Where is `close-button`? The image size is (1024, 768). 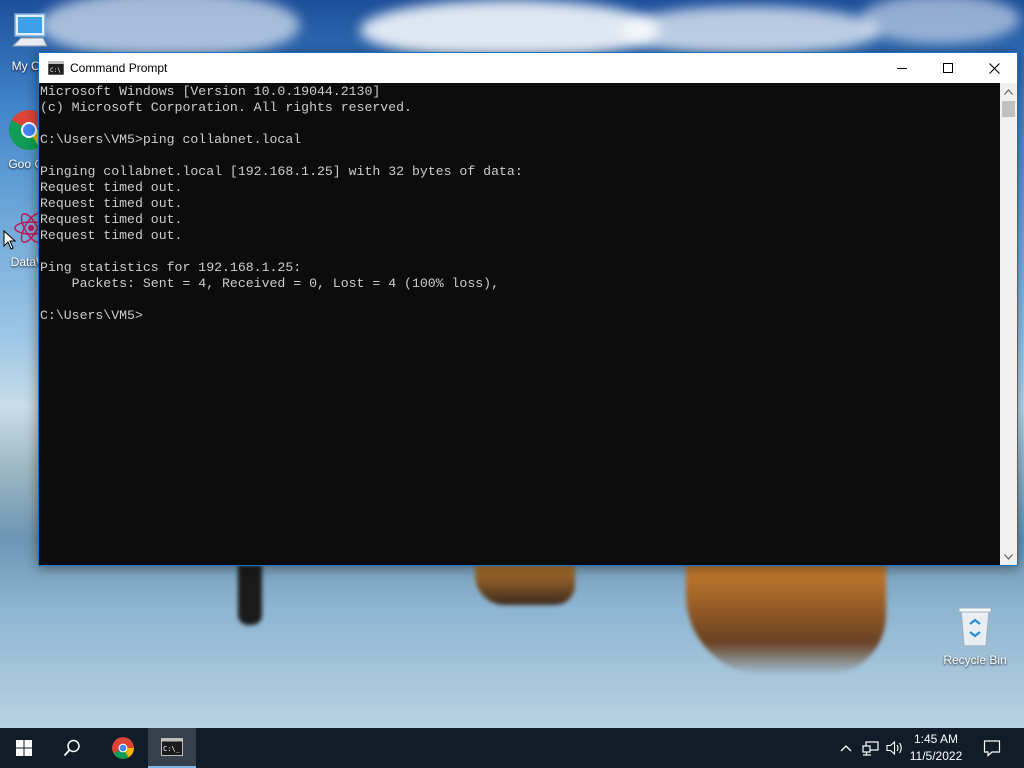 close-button is located at coordinates (994, 68).